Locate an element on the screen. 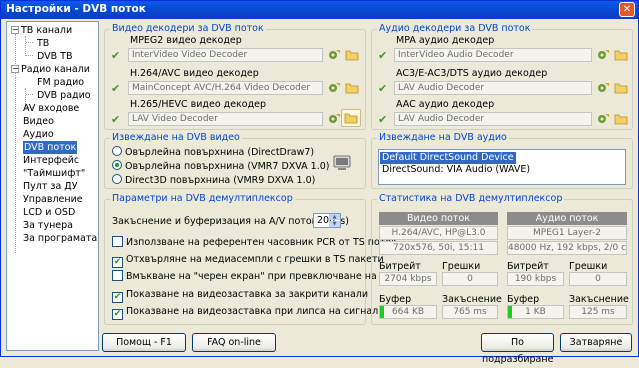  audio-format: 48000 Hz, 192 kbps, 2/0 ch is located at coordinates (567, 248).